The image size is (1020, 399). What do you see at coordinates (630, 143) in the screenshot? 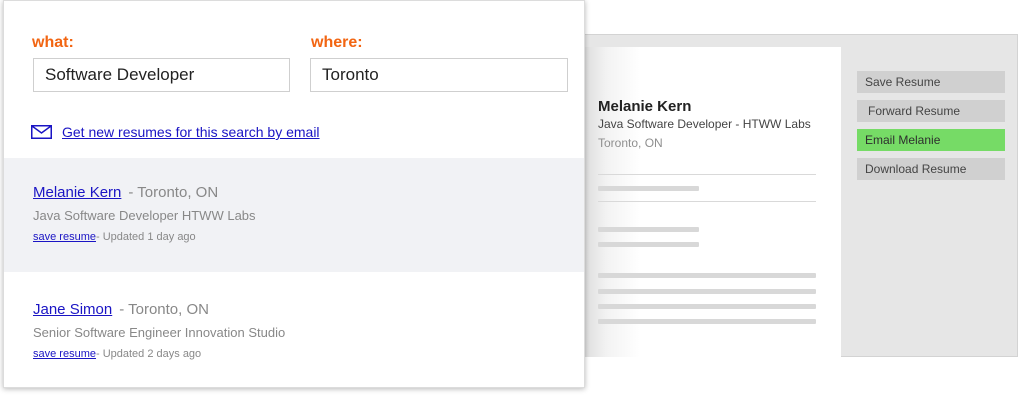
I see `preview-candidate-location: Toronto, ON` at bounding box center [630, 143].